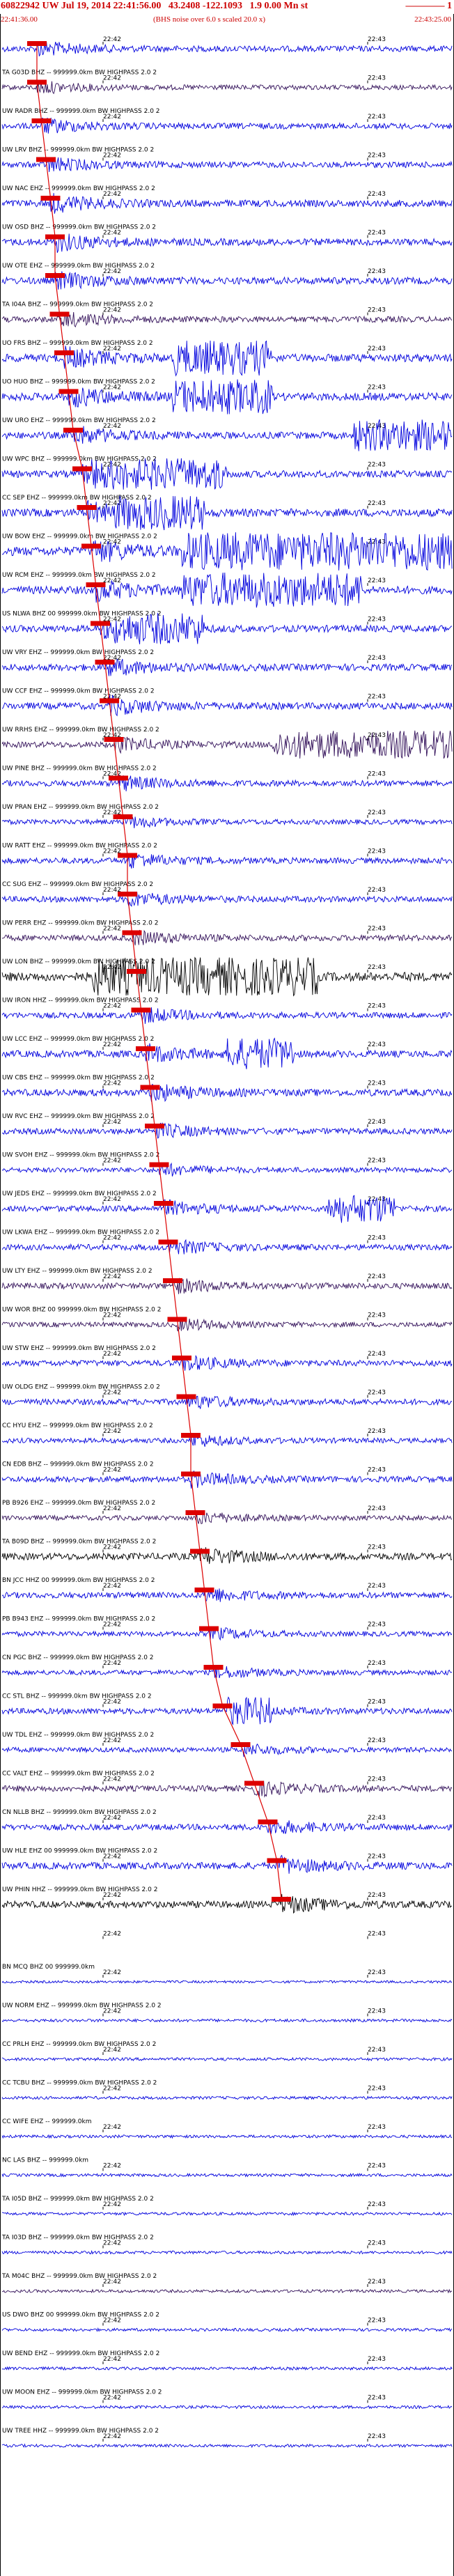 Image resolution: width=454 pixels, height=2576 pixels. Describe the element at coordinates (227, 1974) in the screenshot. I see `channel-row: BN MCQ BHZ 00 999999.0km 22:42 22:43` at that location.